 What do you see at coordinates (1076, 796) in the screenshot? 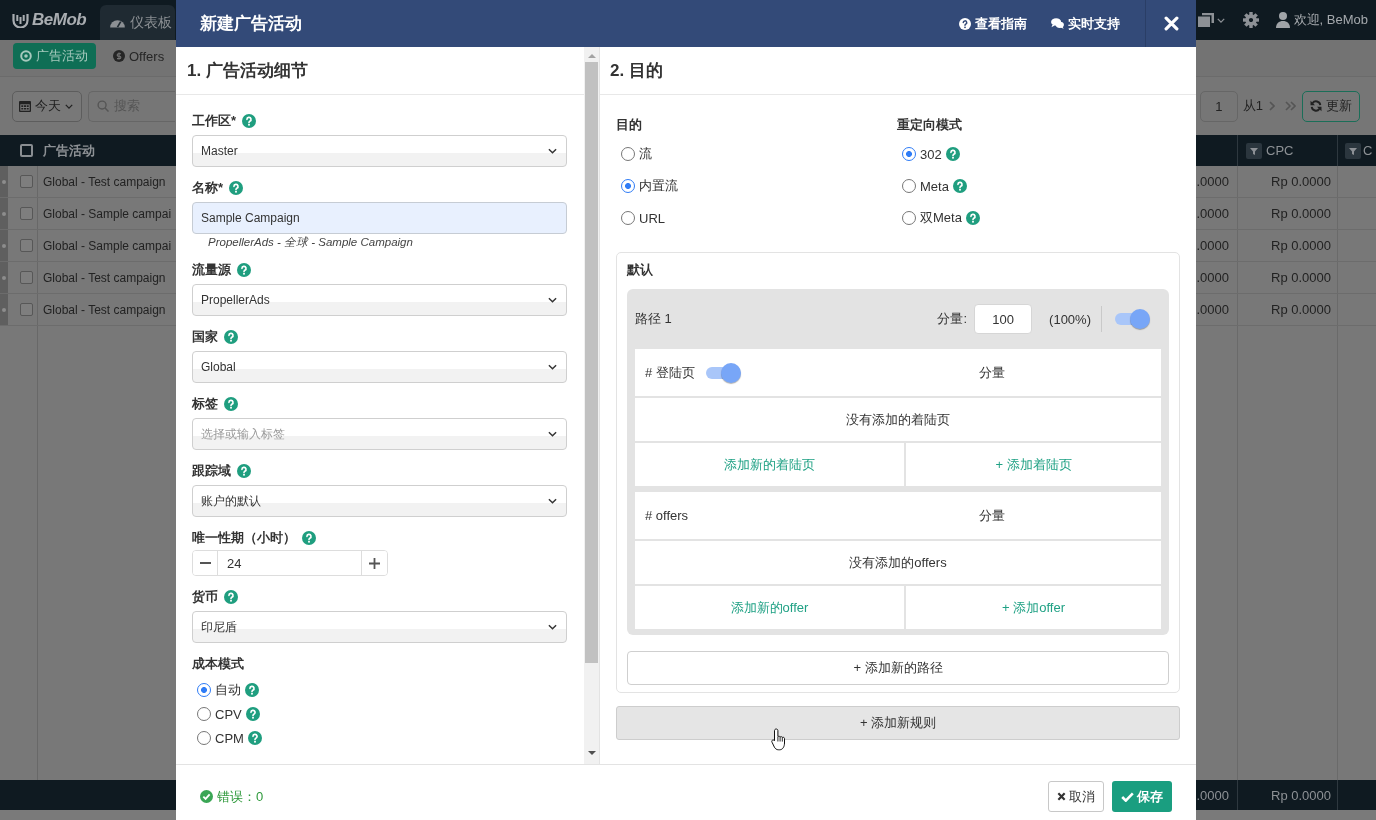
I see `cancel-button: 取消` at bounding box center [1076, 796].